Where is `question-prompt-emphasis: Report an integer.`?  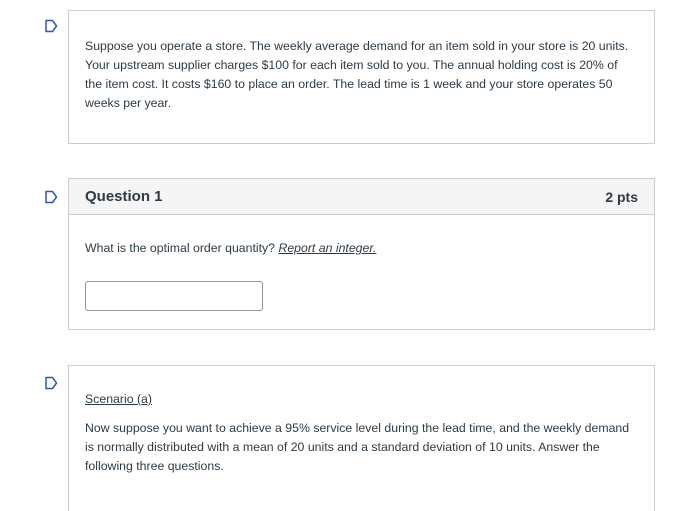
question-prompt-emphasis: Report an integer. is located at coordinates (327, 248).